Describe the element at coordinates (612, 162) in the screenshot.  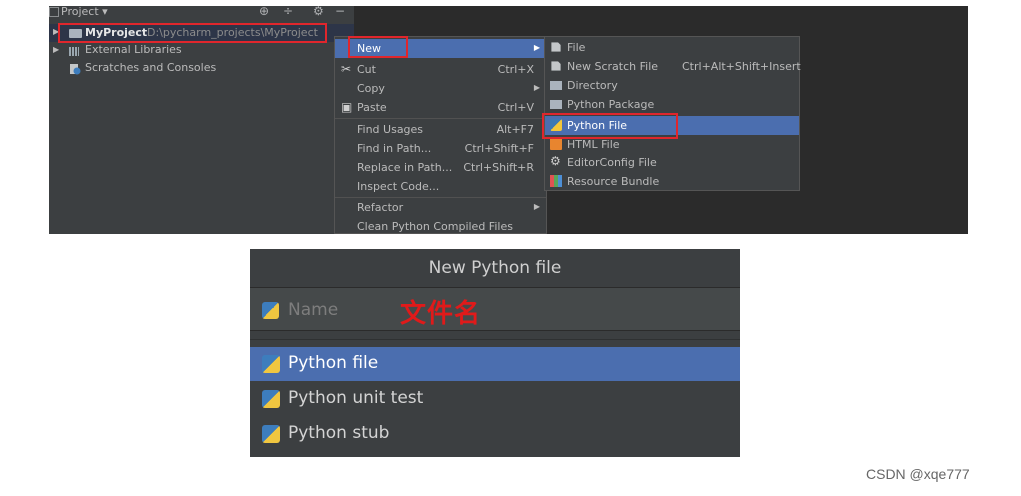
I see `submenu-item-label: EditorConfig File` at that location.